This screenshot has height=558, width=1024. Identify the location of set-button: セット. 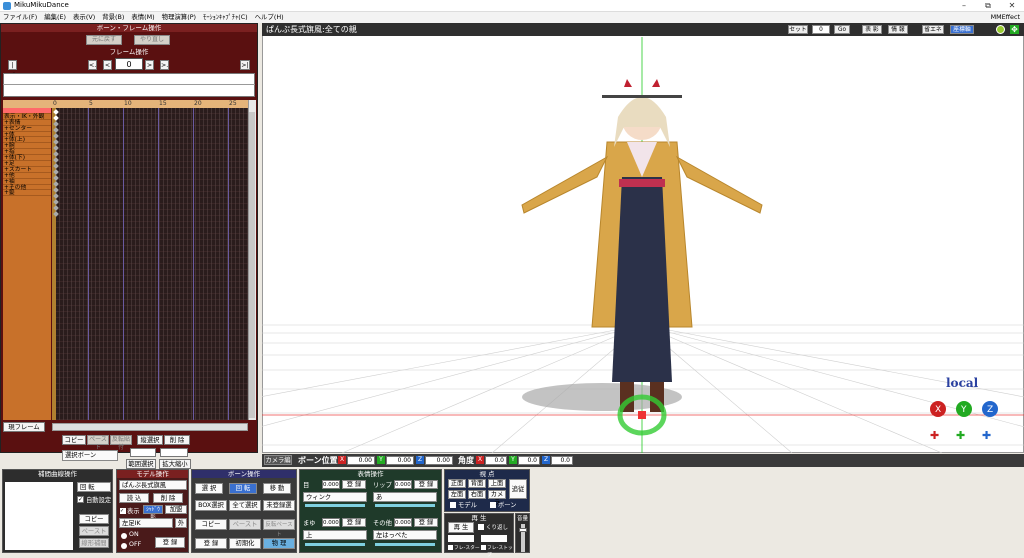
(798, 29).